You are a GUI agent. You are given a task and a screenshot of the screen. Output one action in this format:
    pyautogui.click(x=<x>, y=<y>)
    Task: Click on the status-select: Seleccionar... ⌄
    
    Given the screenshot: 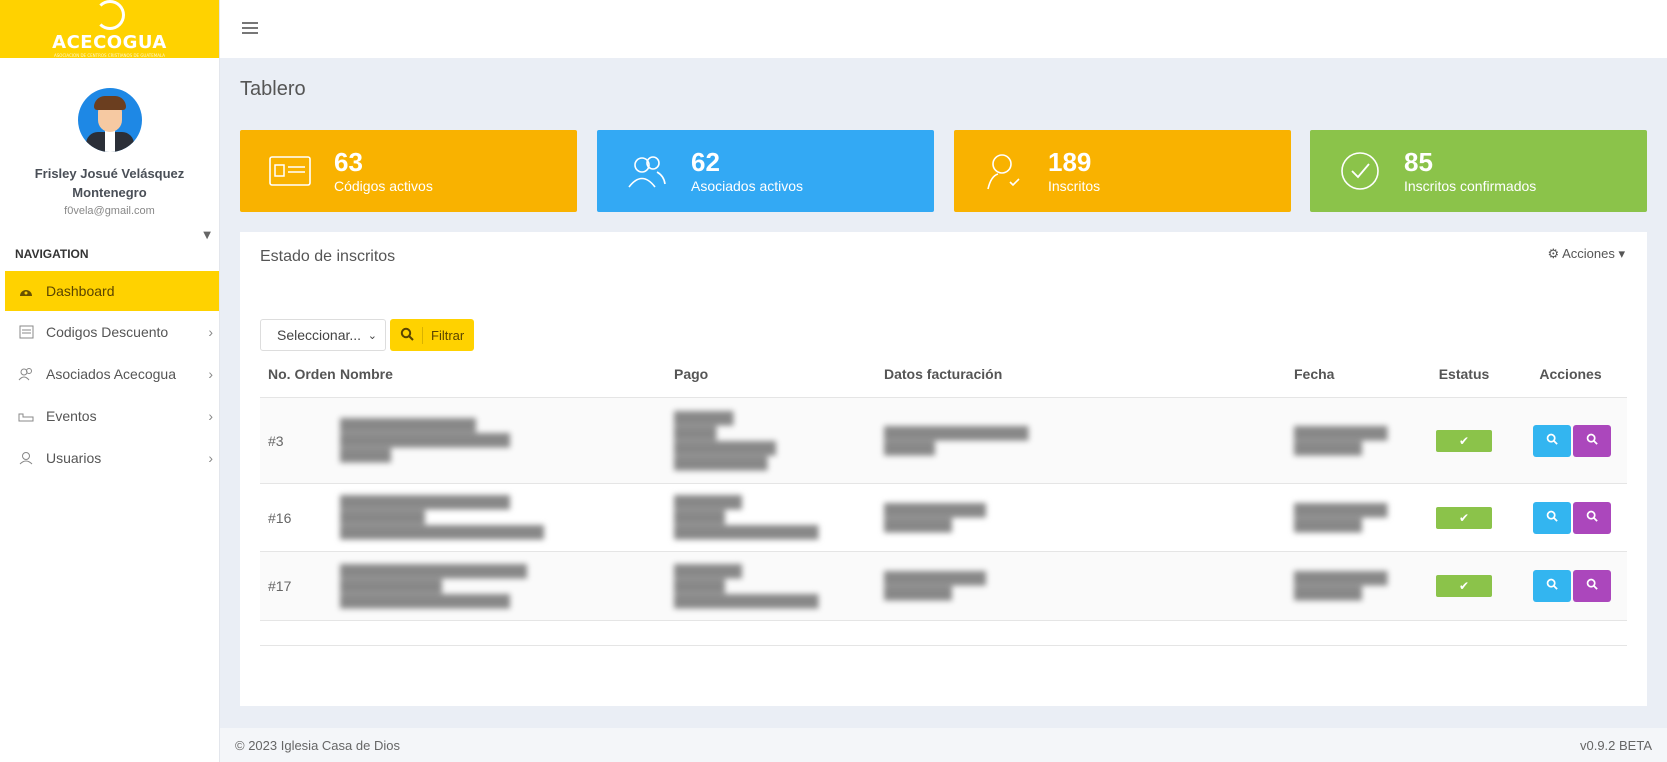 What is the action you would take?
    pyautogui.click(x=323, y=335)
    